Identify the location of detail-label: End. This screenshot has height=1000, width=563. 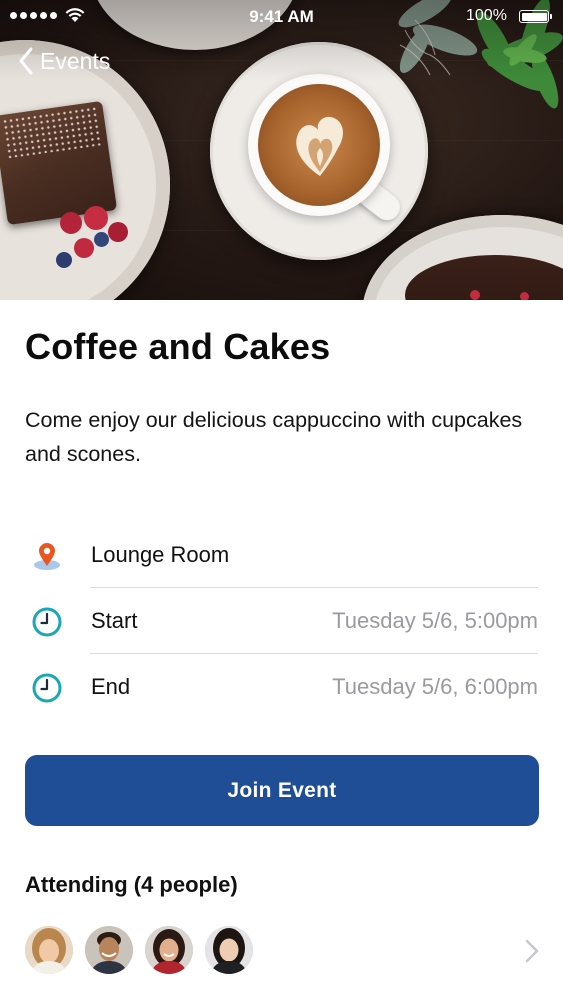
(111, 686).